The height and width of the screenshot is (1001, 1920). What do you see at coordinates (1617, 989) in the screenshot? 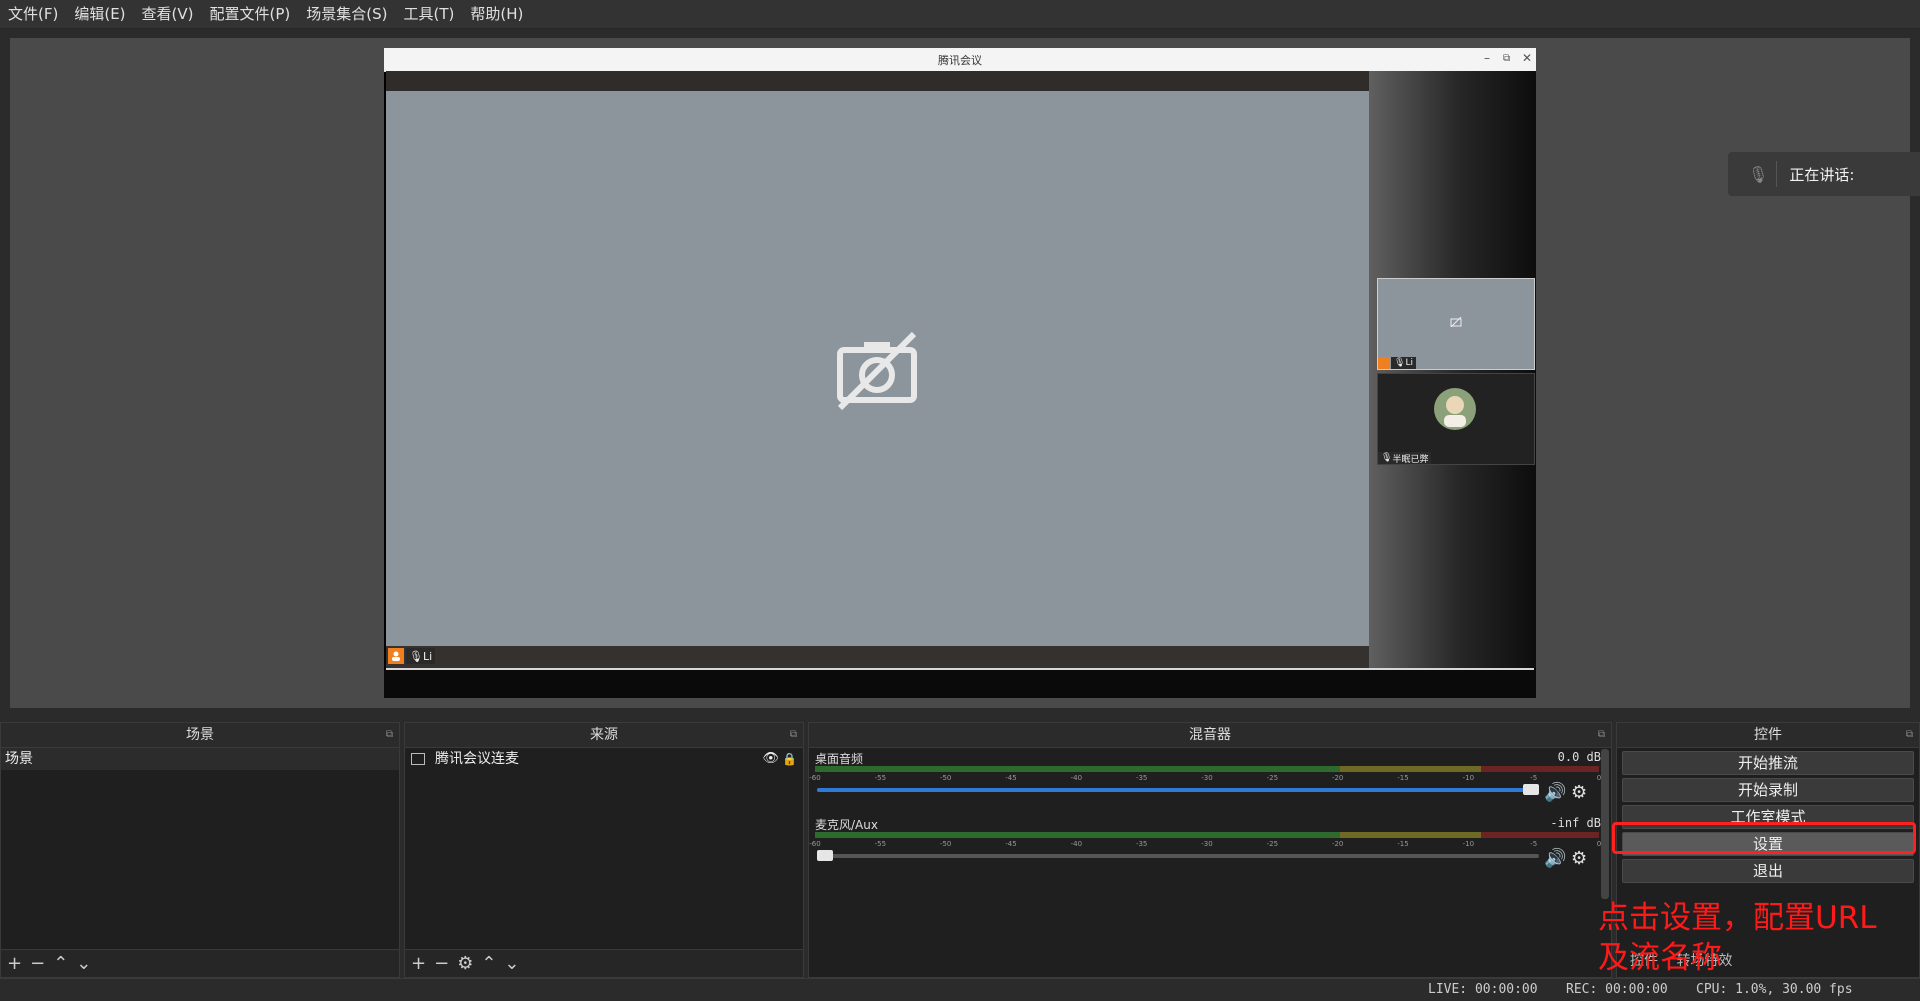
I see `rec-status: REC: 00:00:00` at bounding box center [1617, 989].